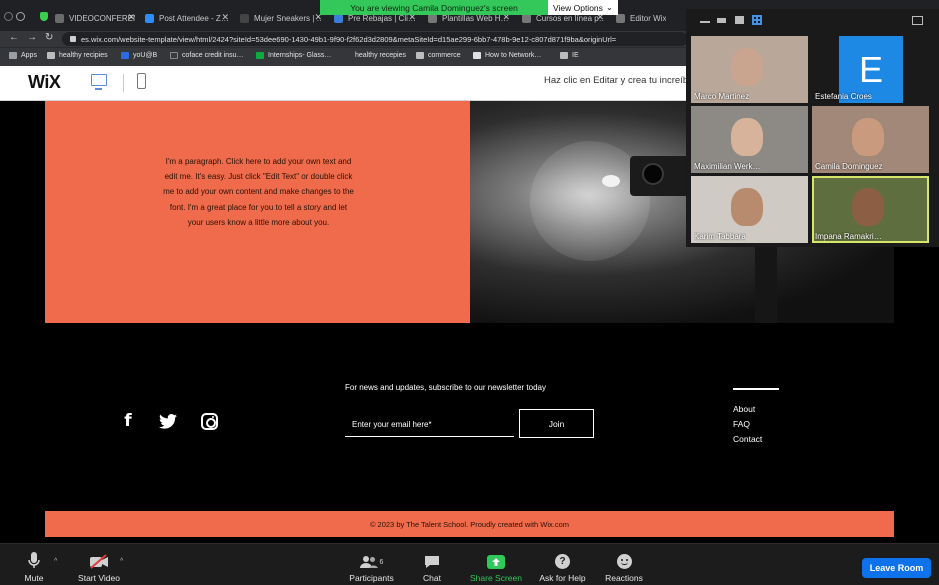 Image resolution: width=939 pixels, height=585 pixels. Describe the element at coordinates (917, 20) in the screenshot. I see `exit-fullscreen-icon` at that location.